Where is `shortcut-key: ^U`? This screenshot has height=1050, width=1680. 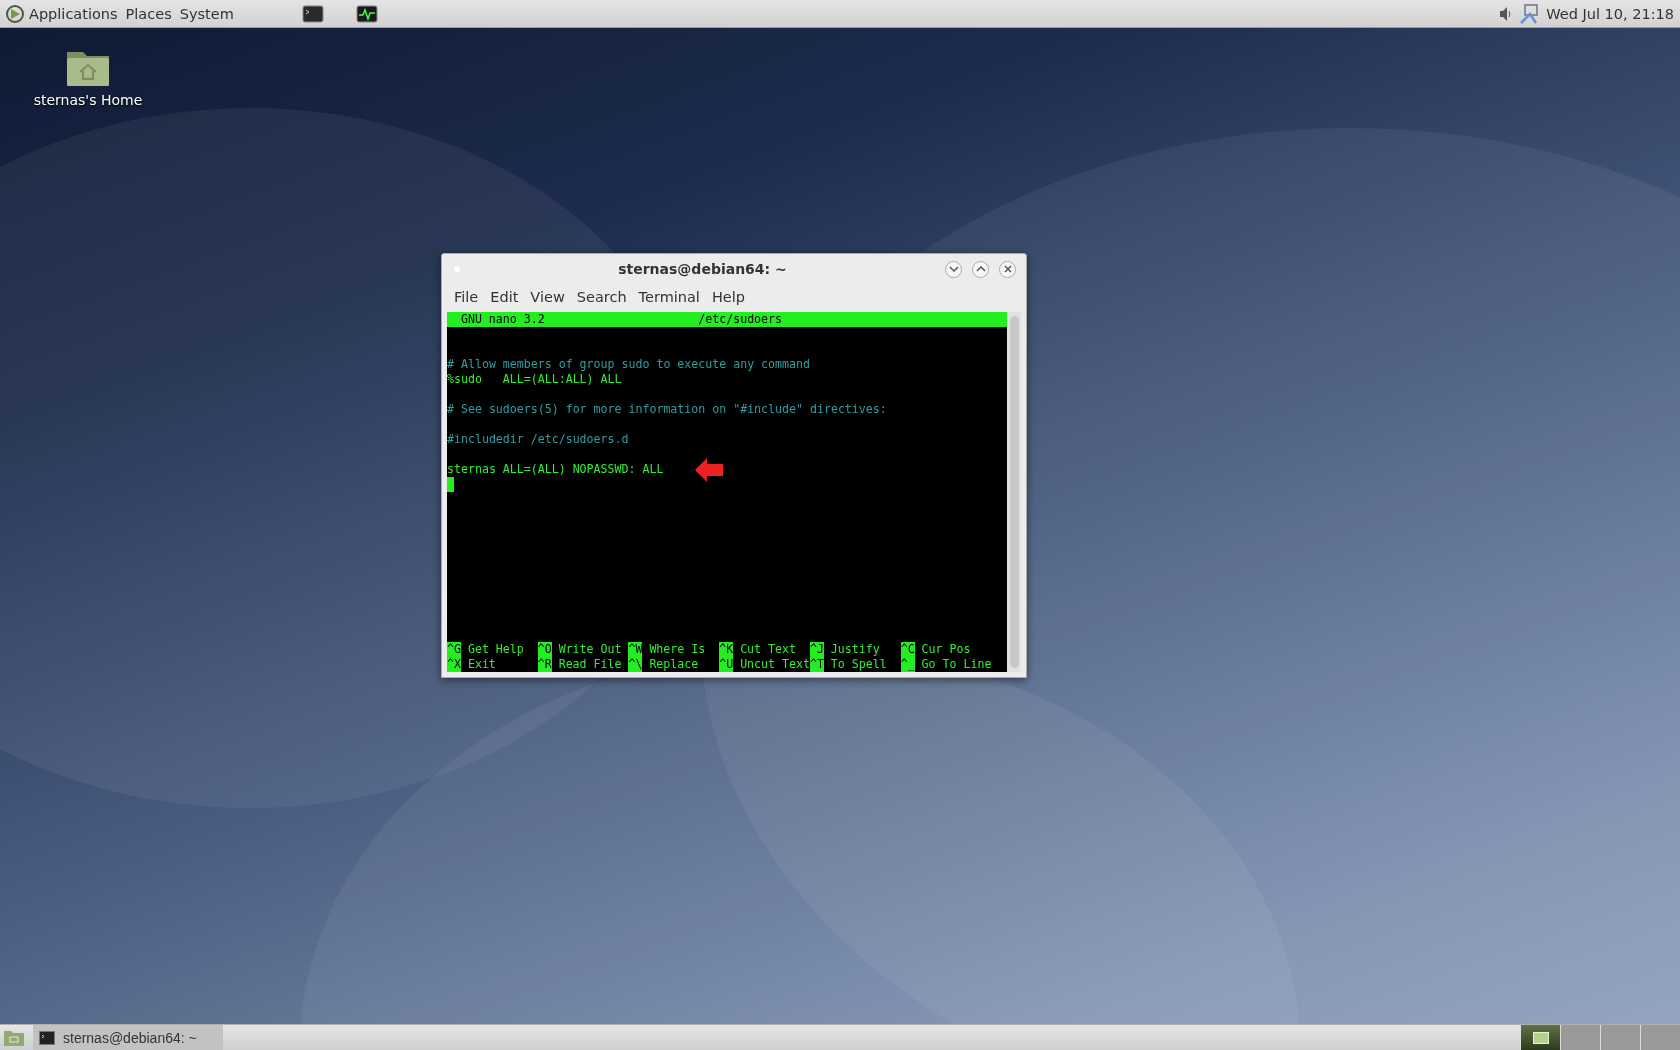 shortcut-key: ^U is located at coordinates (726, 664).